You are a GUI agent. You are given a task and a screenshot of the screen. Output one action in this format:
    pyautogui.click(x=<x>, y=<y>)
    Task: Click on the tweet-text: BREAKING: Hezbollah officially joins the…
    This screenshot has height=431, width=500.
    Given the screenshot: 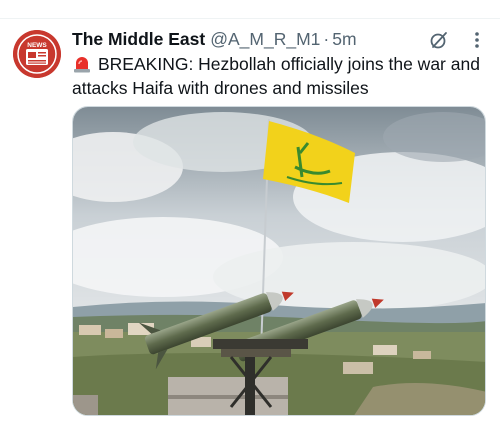 What is the action you would take?
    pyautogui.click(x=282, y=76)
    